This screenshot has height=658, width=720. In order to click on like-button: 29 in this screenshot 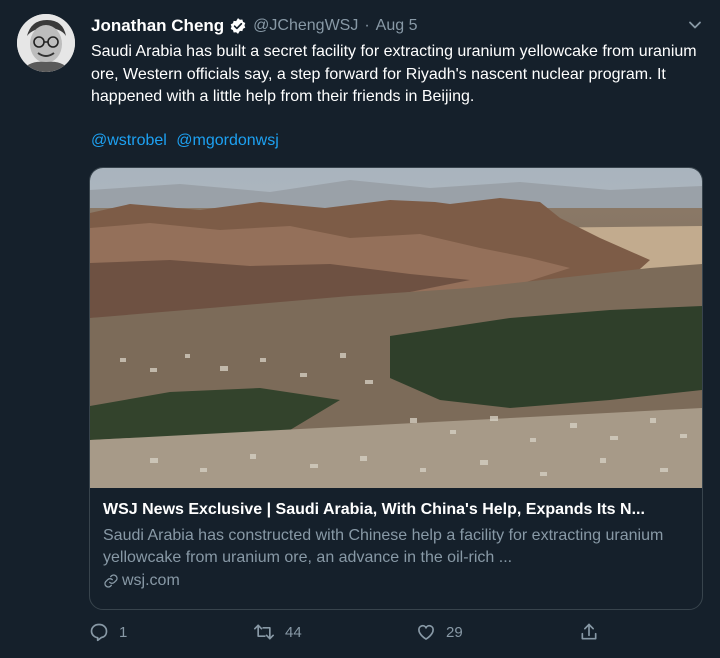, I will do `click(439, 632)`.